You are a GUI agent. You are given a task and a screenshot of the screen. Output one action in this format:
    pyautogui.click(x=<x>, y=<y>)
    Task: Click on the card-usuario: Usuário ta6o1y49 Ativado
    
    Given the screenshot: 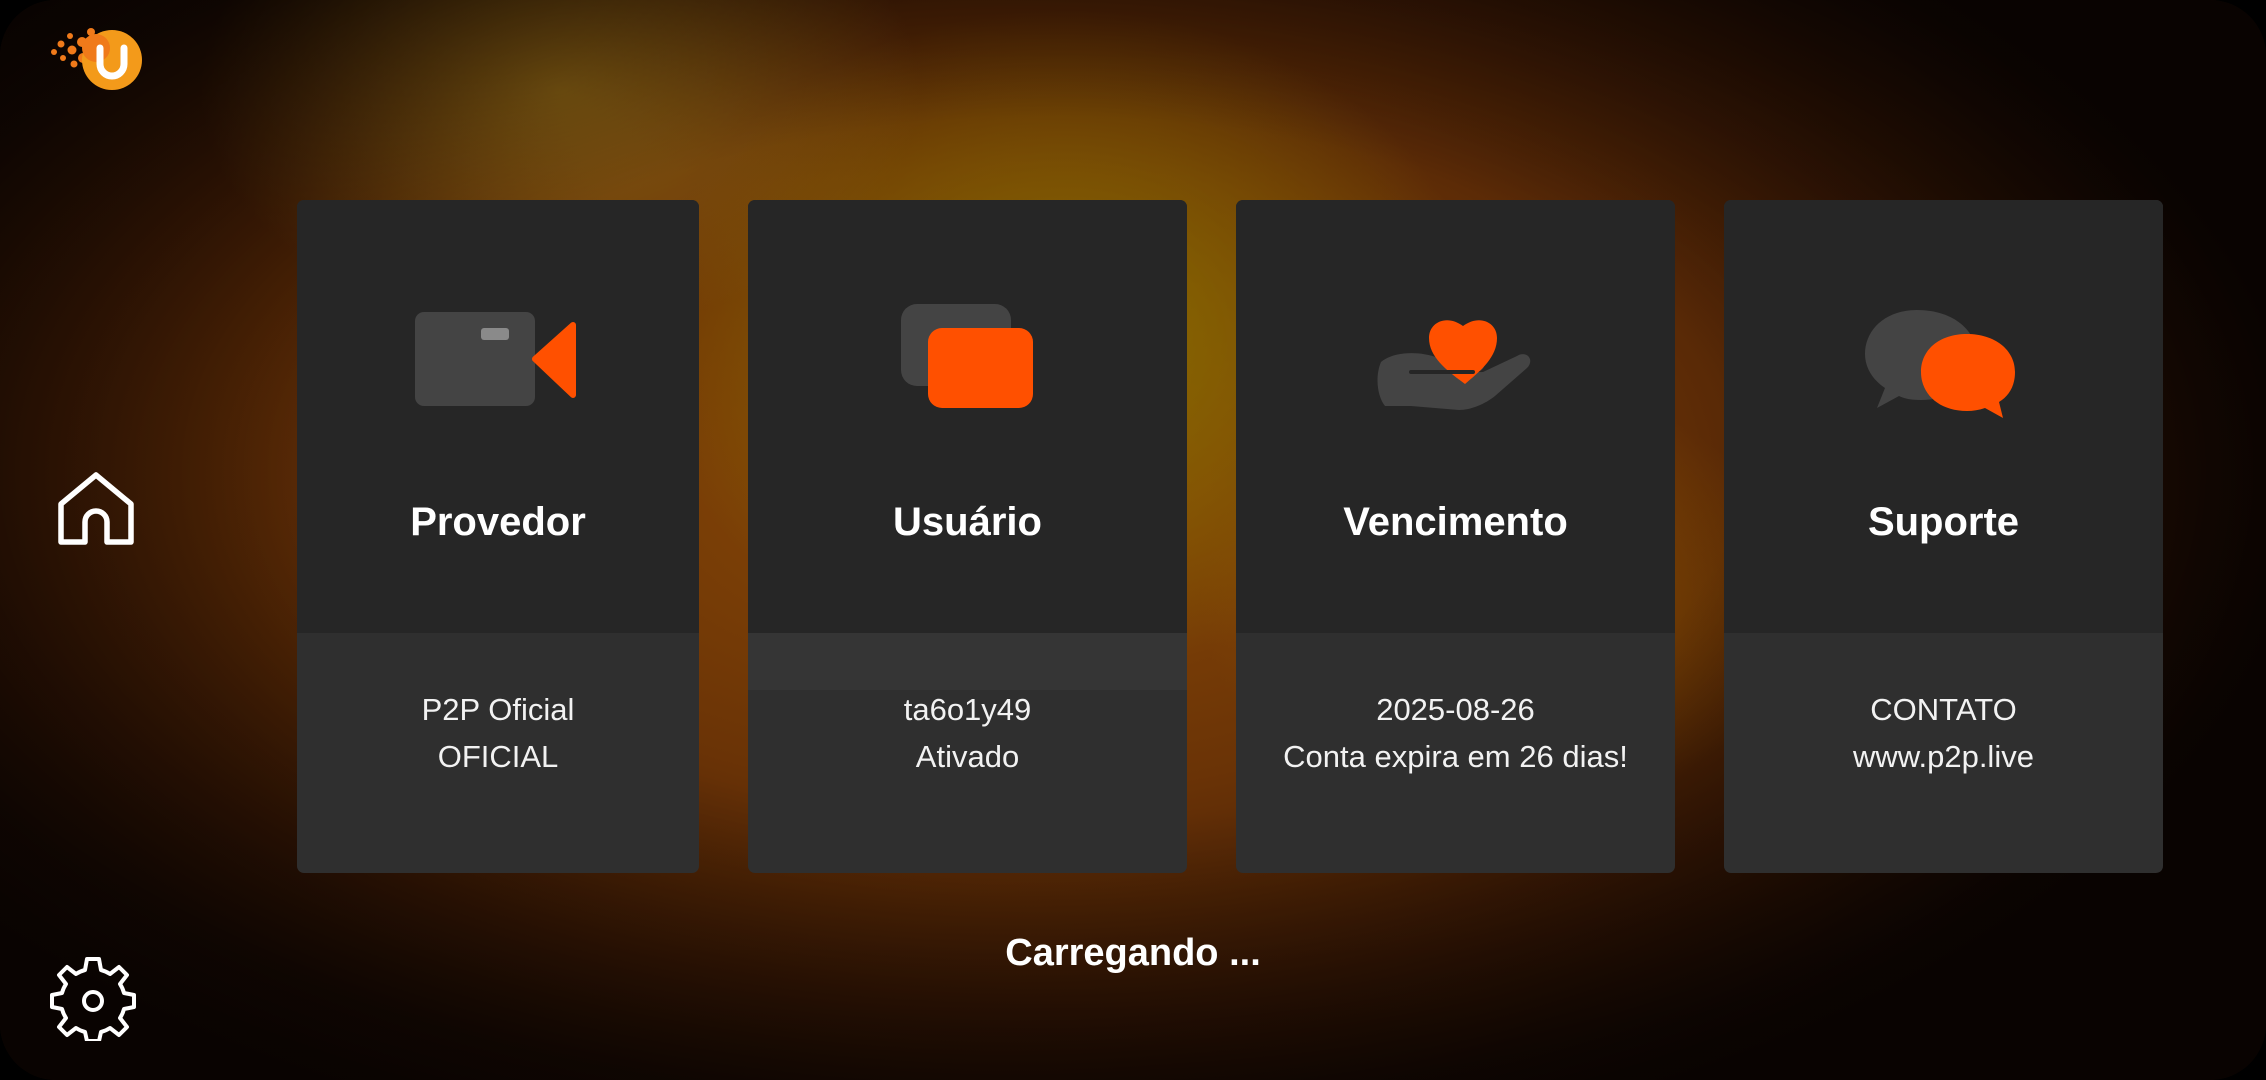 What is the action you would take?
    pyautogui.click(x=967, y=536)
    